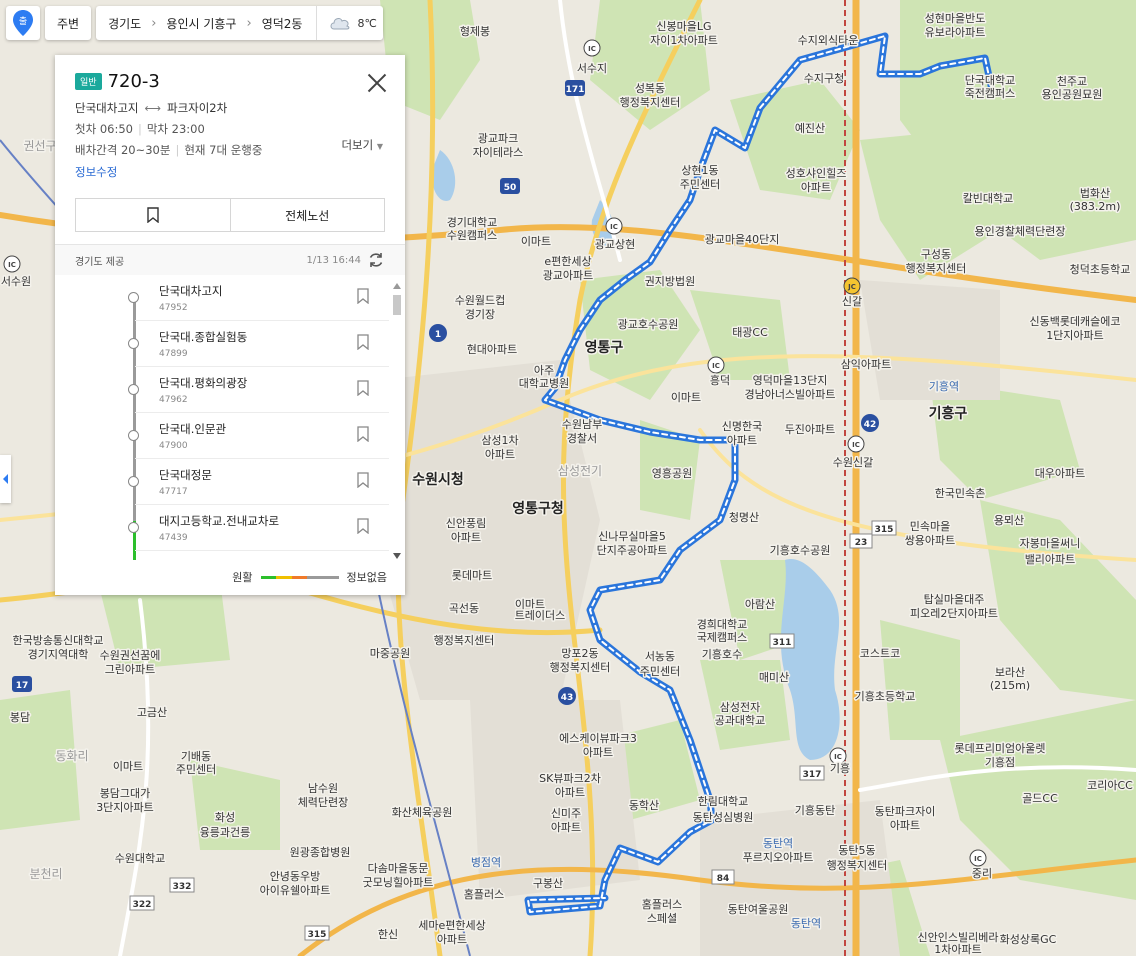 Image resolution: width=1136 pixels, height=956 pixels. What do you see at coordinates (125, 808) in the screenshot?
I see `map-label: 3단지아파트` at bounding box center [125, 808].